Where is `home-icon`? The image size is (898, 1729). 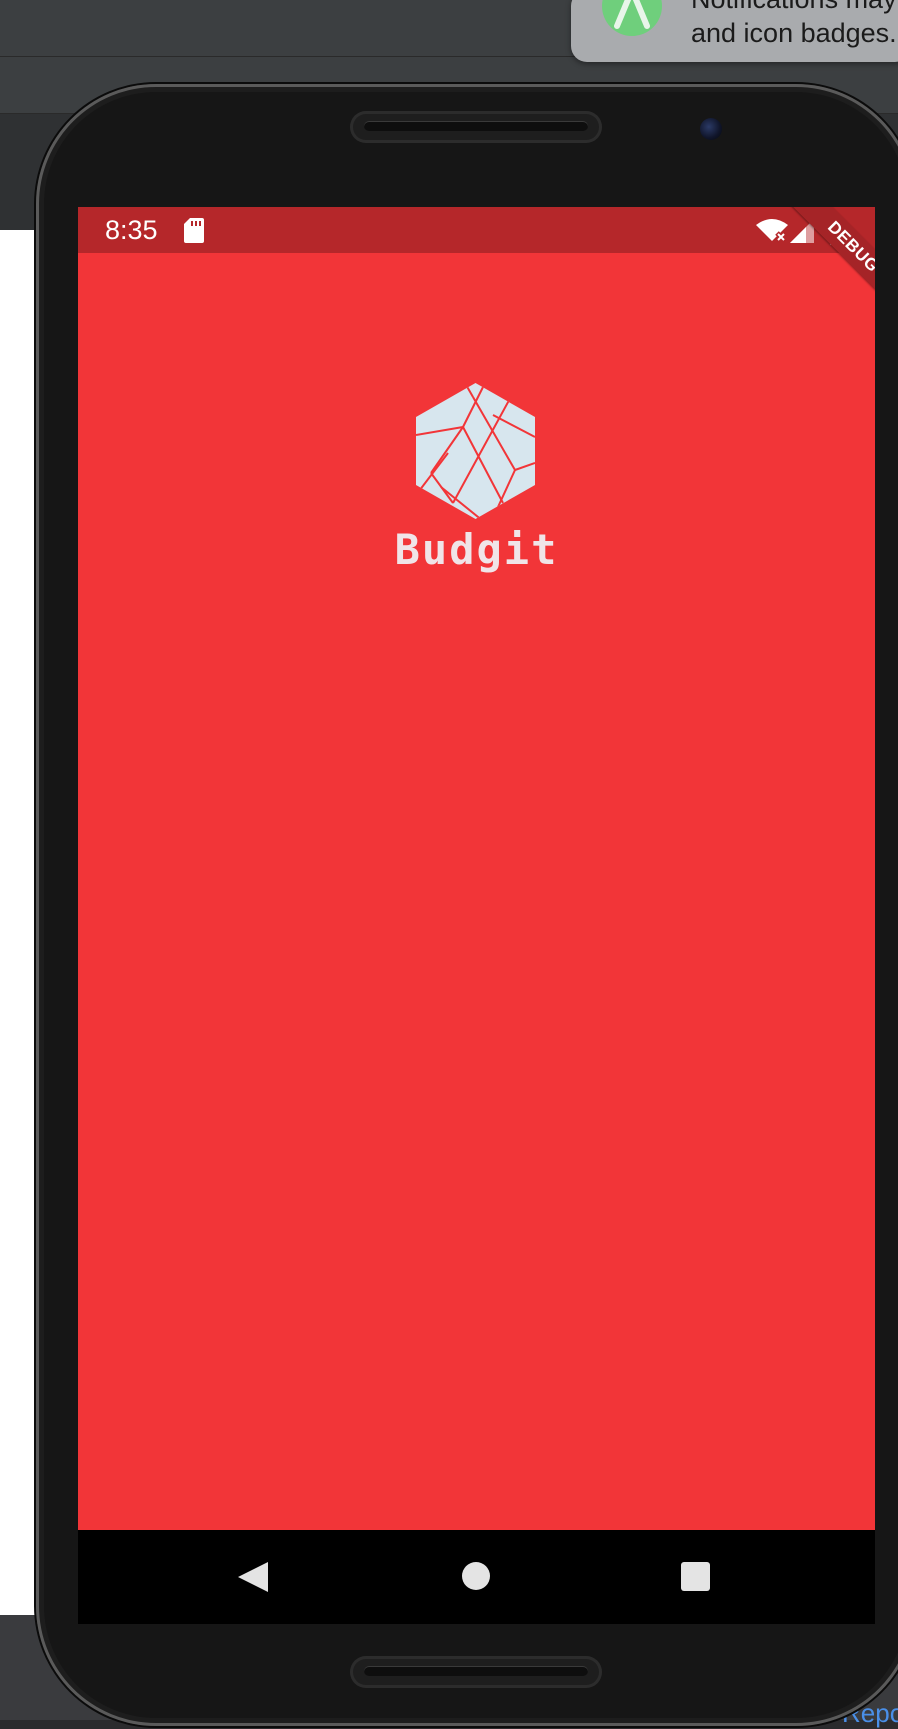 home-icon is located at coordinates (476, 1576).